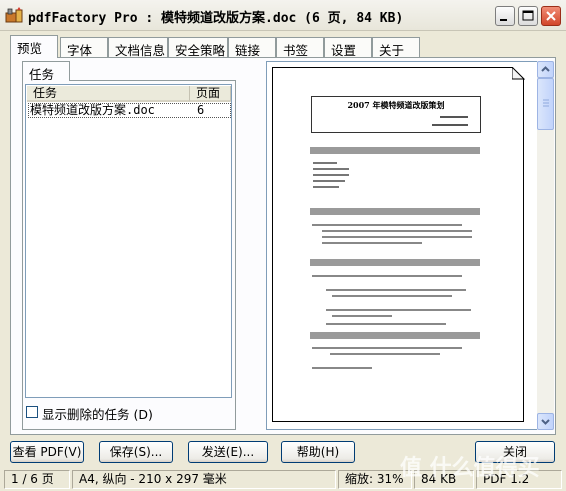 Image resolution: width=566 pixels, height=491 pixels. What do you see at coordinates (503, 20) in the screenshot?
I see `minimize-icon` at bounding box center [503, 20].